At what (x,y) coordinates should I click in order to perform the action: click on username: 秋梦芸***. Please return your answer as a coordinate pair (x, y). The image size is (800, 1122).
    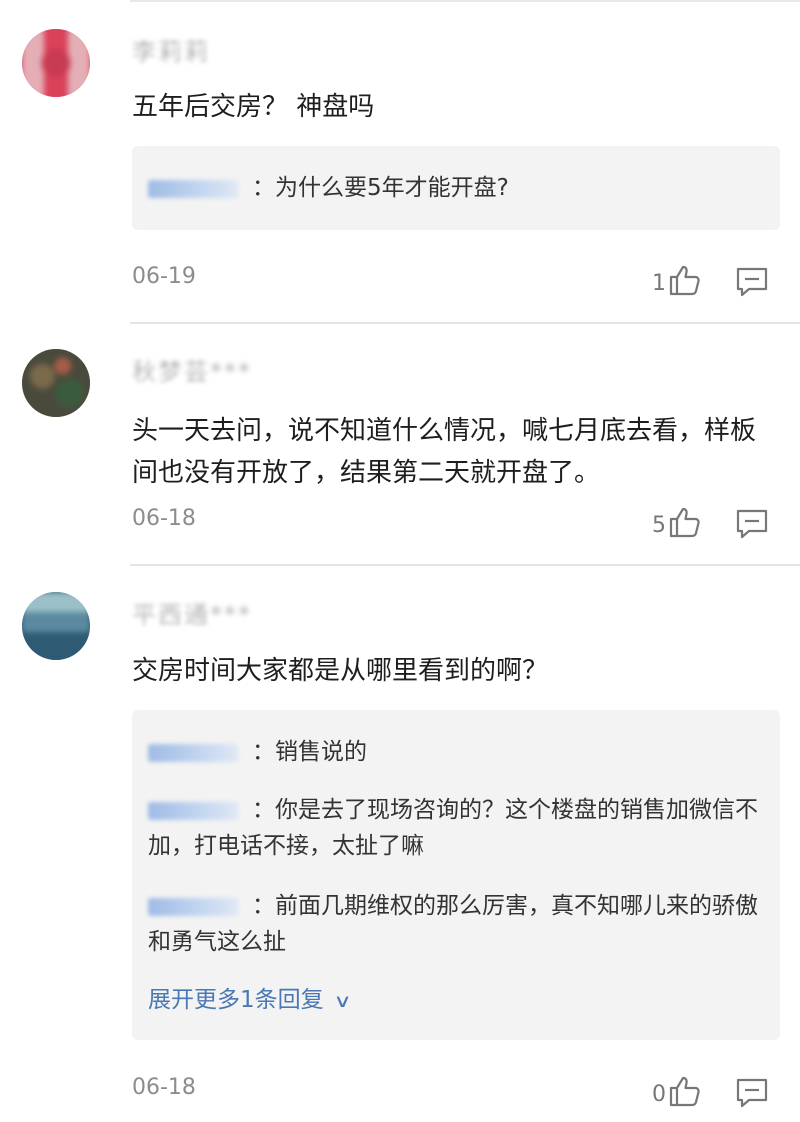
    Looking at the image, I should click on (192, 370).